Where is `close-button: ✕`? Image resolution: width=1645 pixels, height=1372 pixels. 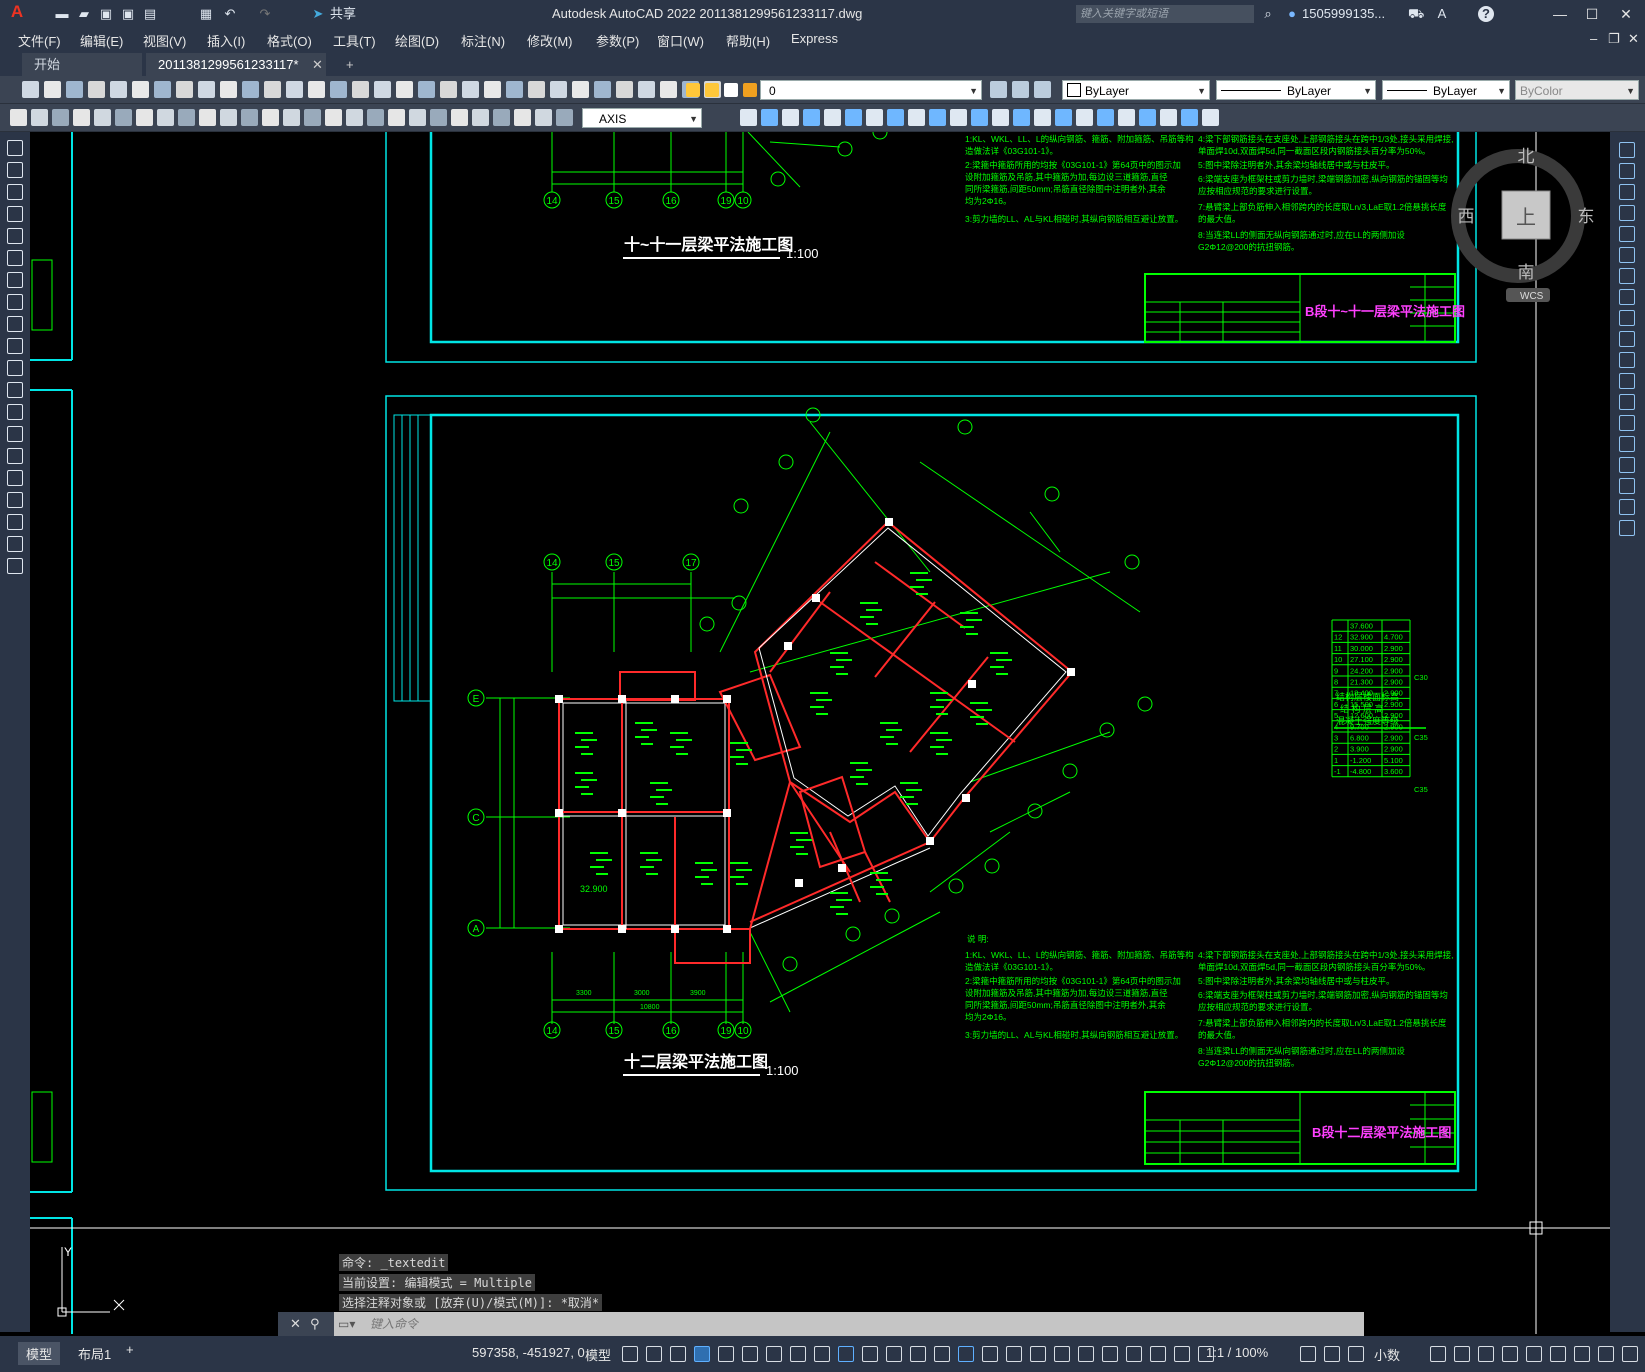 close-button: ✕ is located at coordinates (1626, 14).